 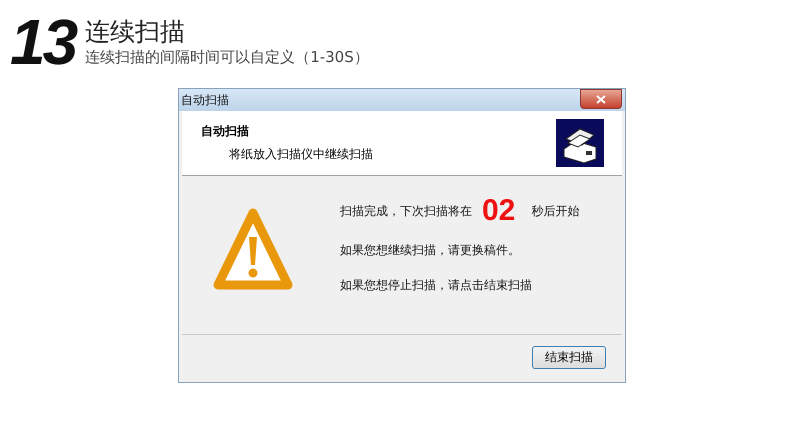 I want to click on message-text: 如果您想停止扫描，请点击结束扫描, so click(x=436, y=285).